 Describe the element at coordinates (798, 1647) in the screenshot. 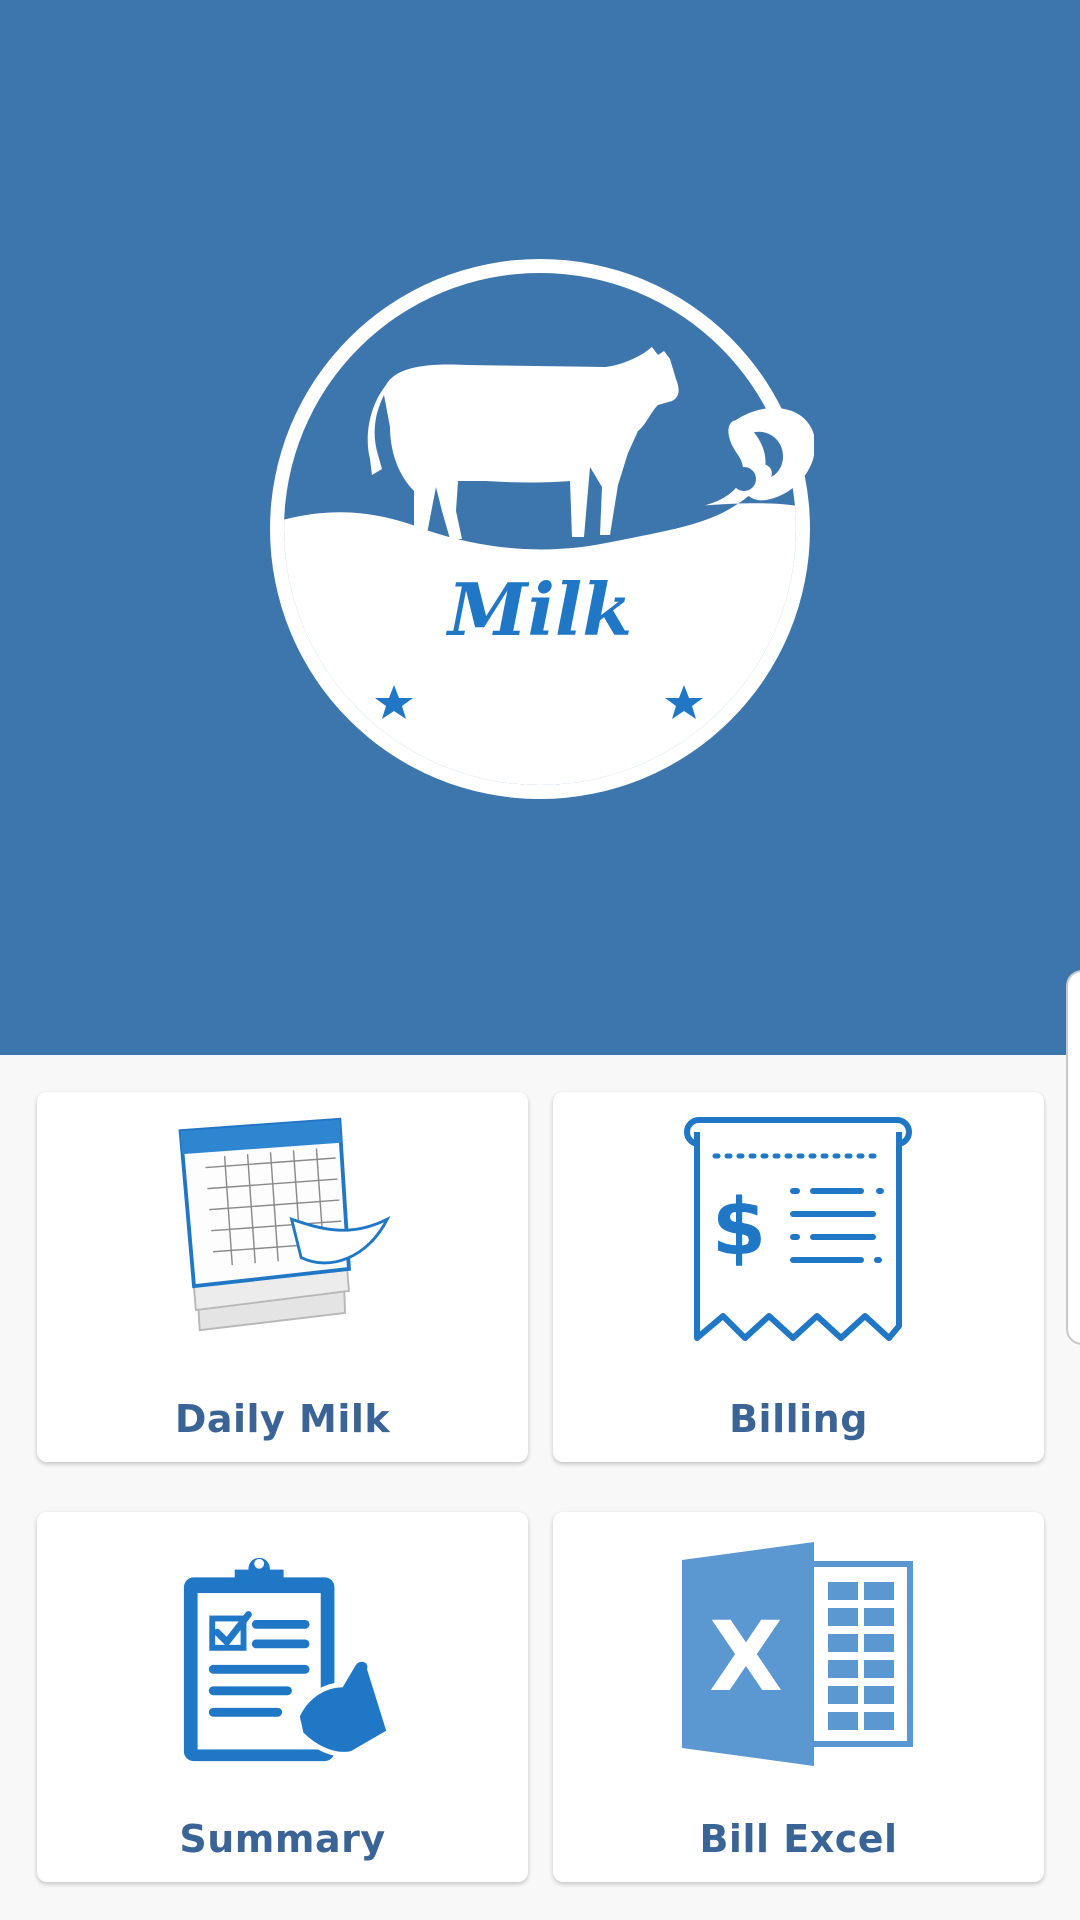

I see `excel-icon: X` at that location.